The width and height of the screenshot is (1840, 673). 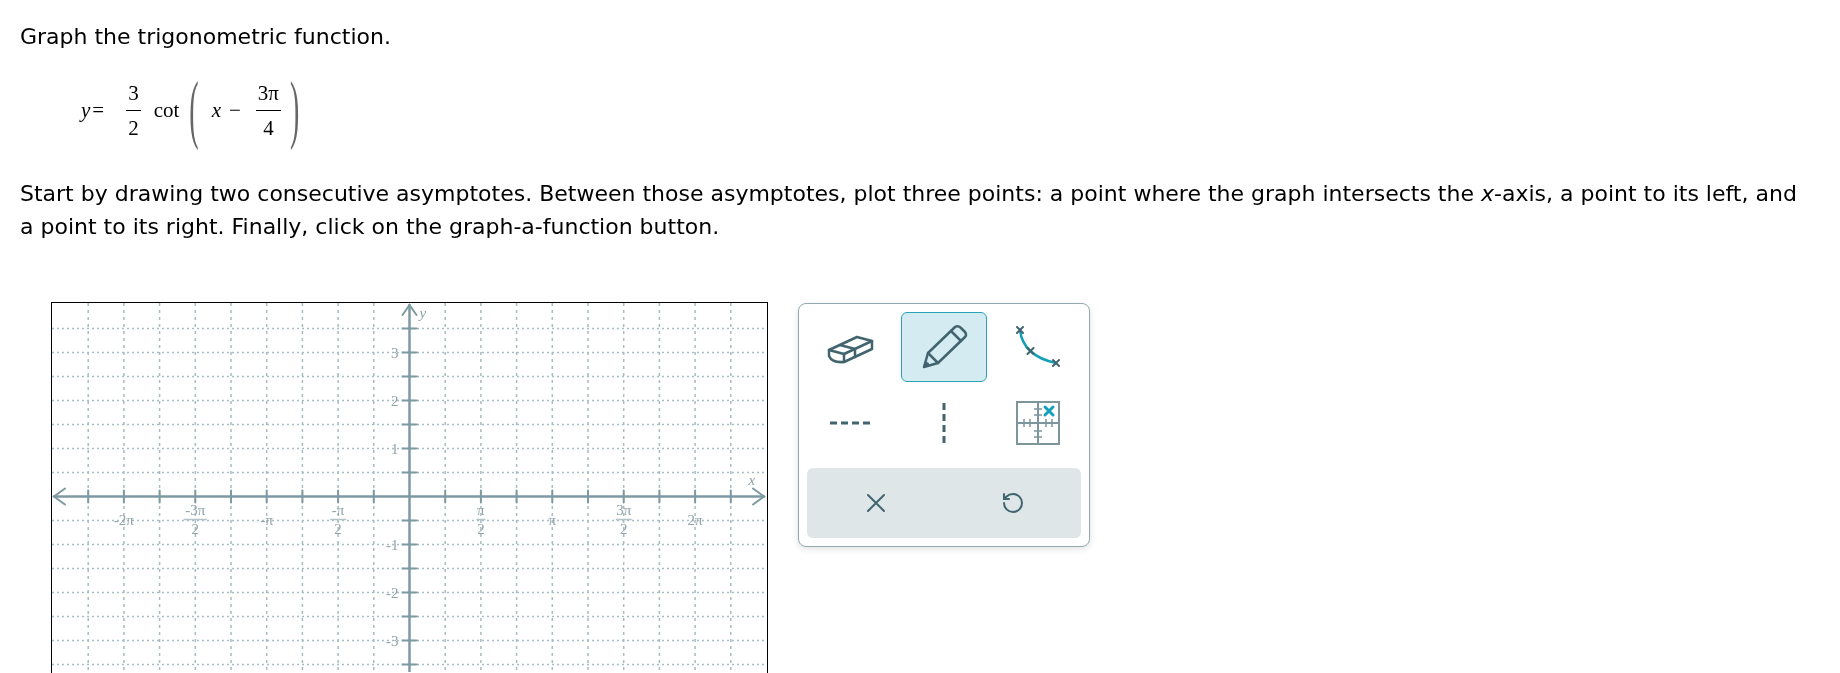 What do you see at coordinates (552, 520) in the screenshot?
I see `x-tick-label: π` at bounding box center [552, 520].